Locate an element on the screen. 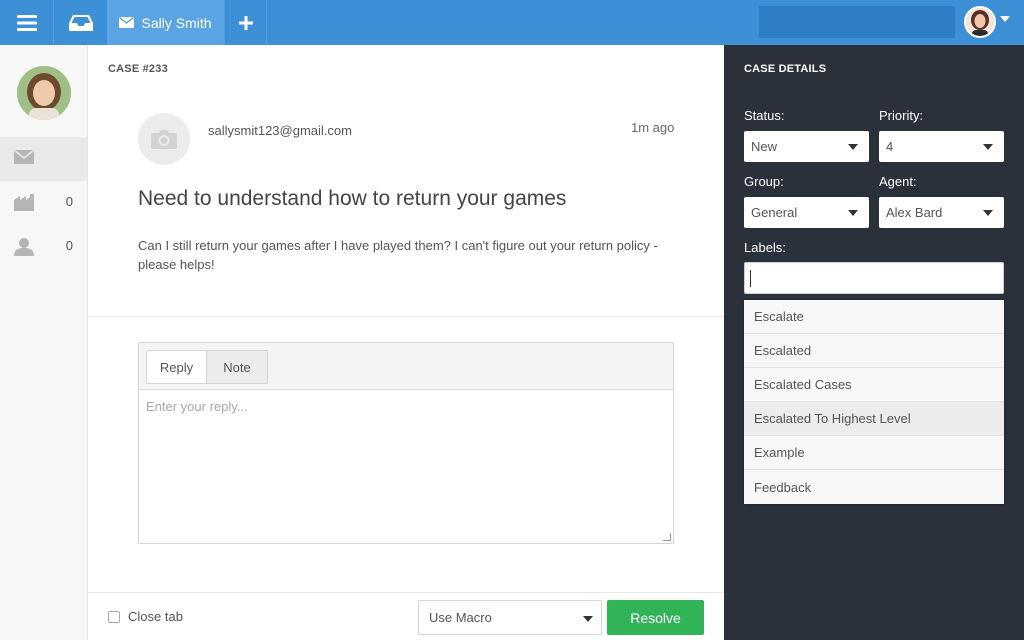 This screenshot has height=640, width=1024. customer-avatar is located at coordinates (44, 93).